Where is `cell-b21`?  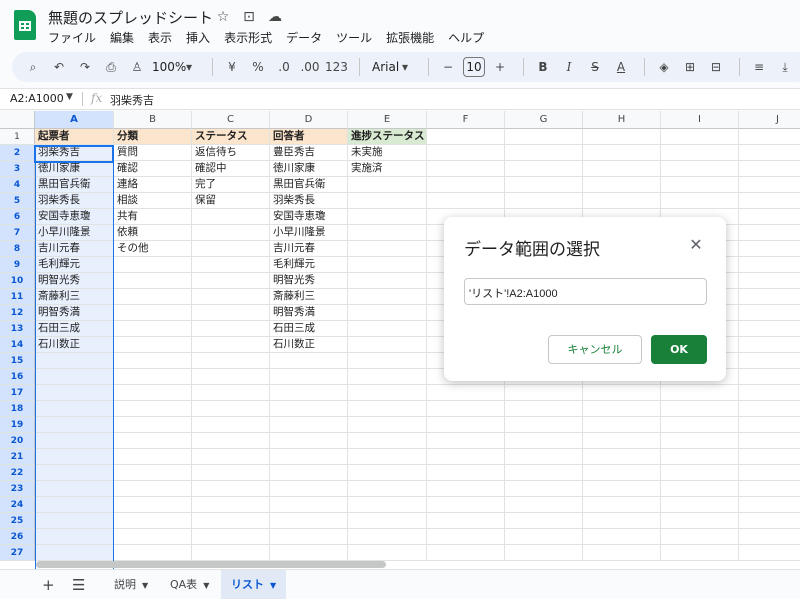 cell-b21 is located at coordinates (153, 457).